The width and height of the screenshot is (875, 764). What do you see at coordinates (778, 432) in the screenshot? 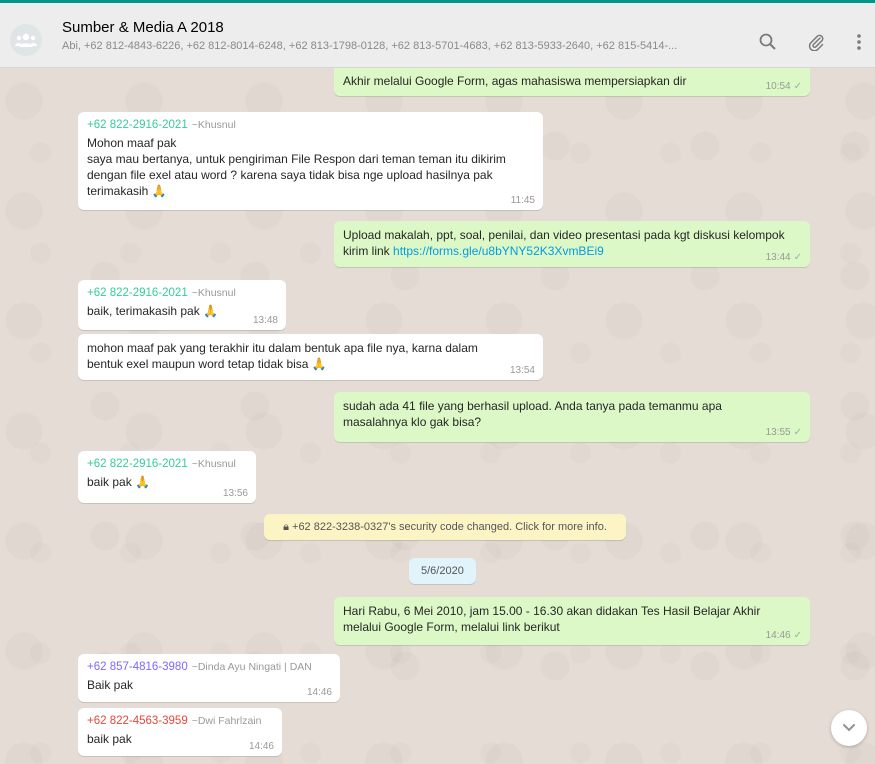
I see `message-time: 13:55` at bounding box center [778, 432].